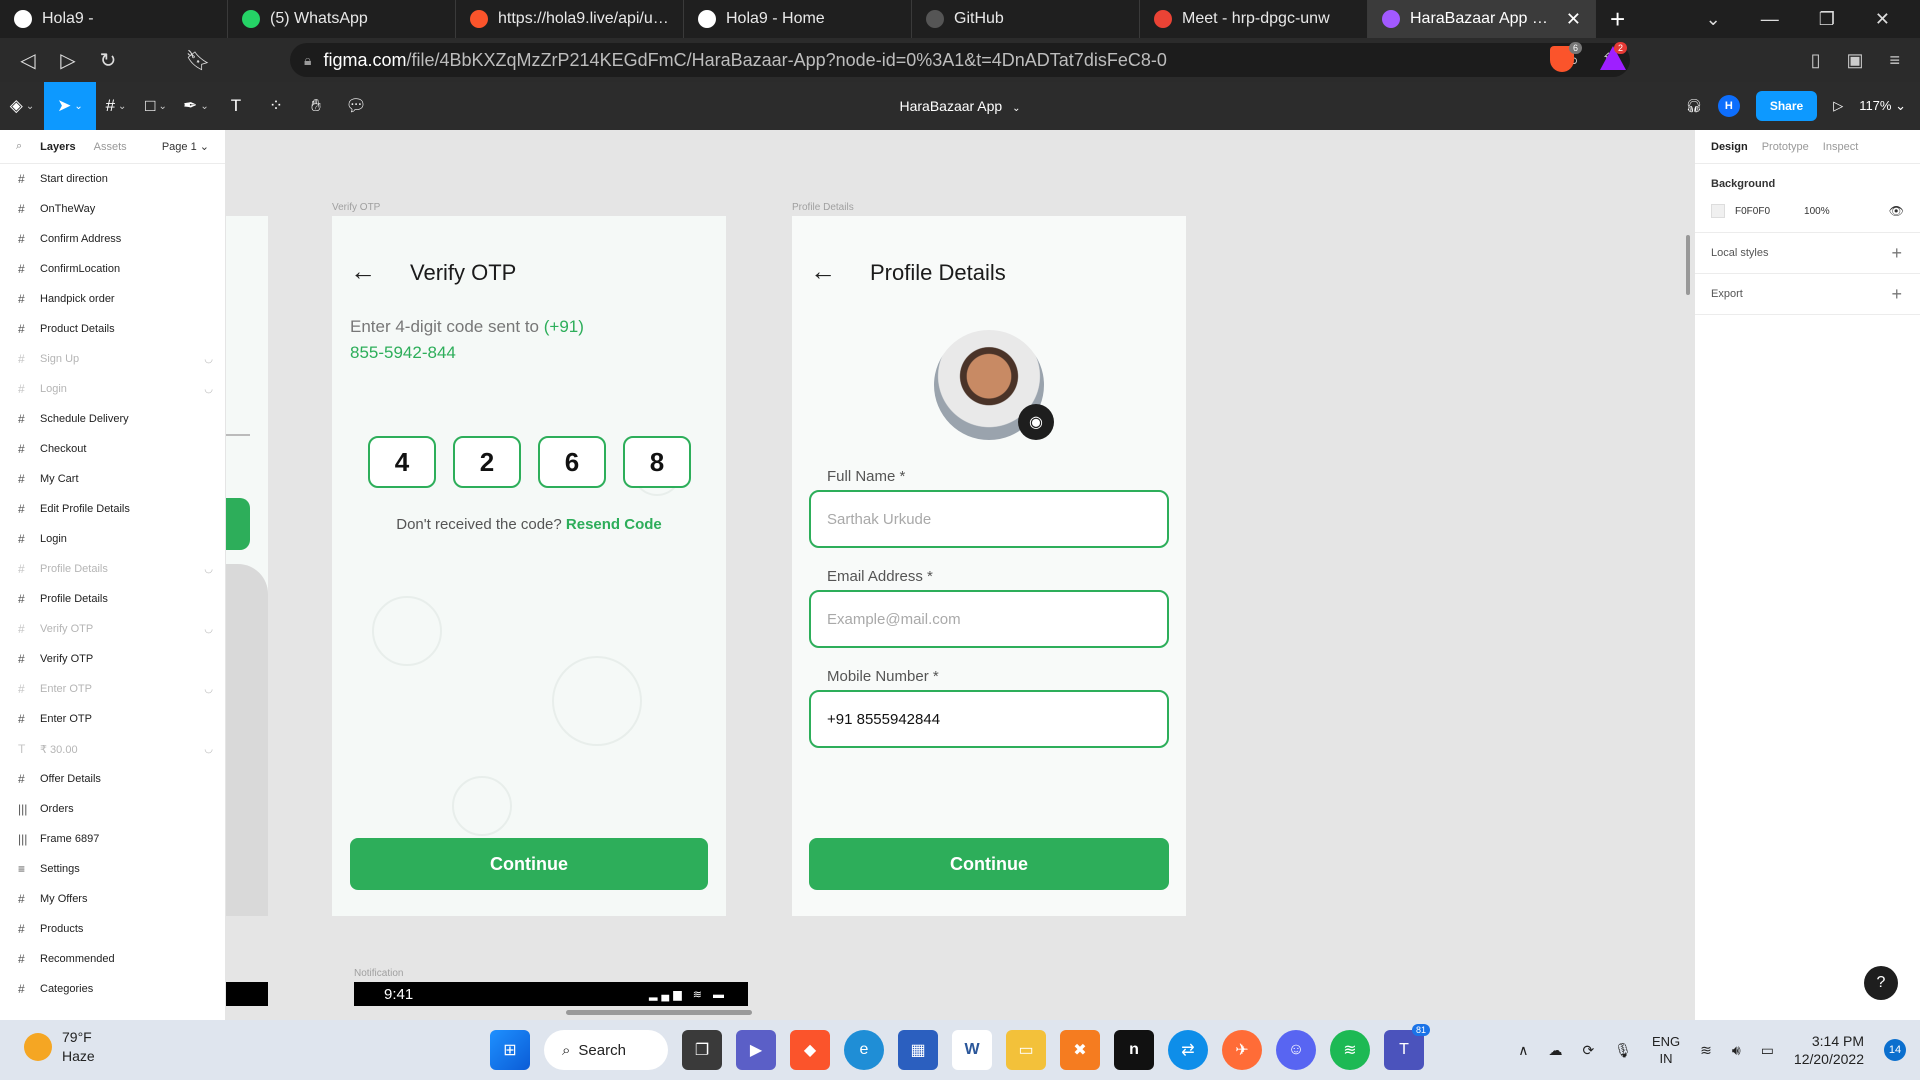  I want to click on comment-tool-icon: 💬︎, so click(356, 106).